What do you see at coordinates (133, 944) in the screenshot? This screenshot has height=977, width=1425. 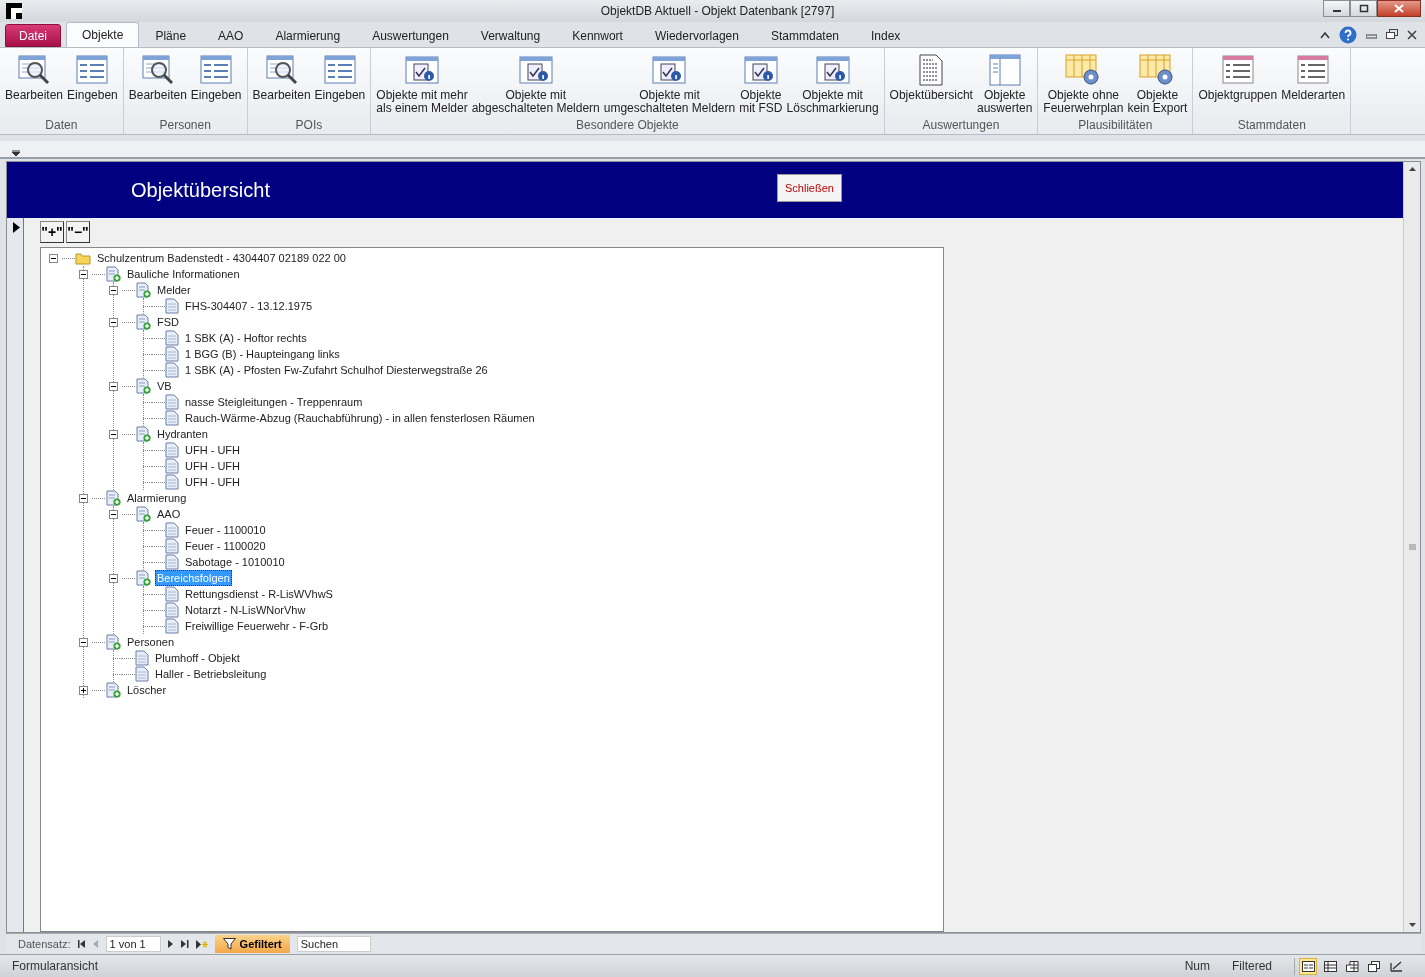 I see `record-number-field: 1 von 1` at bounding box center [133, 944].